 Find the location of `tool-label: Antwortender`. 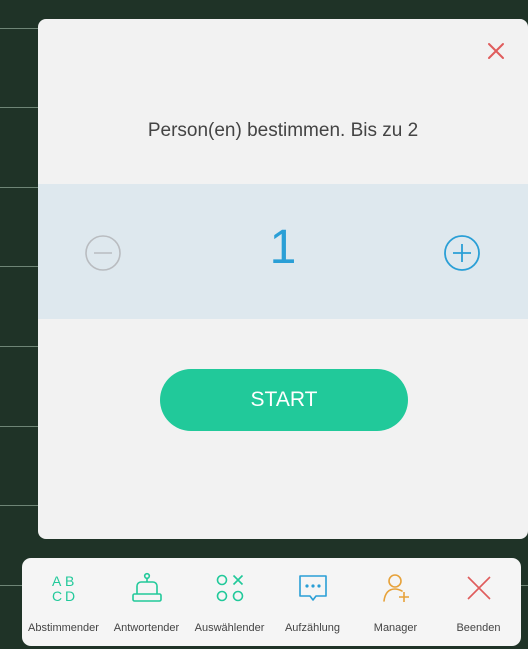

tool-label: Antwortender is located at coordinates (146, 628).